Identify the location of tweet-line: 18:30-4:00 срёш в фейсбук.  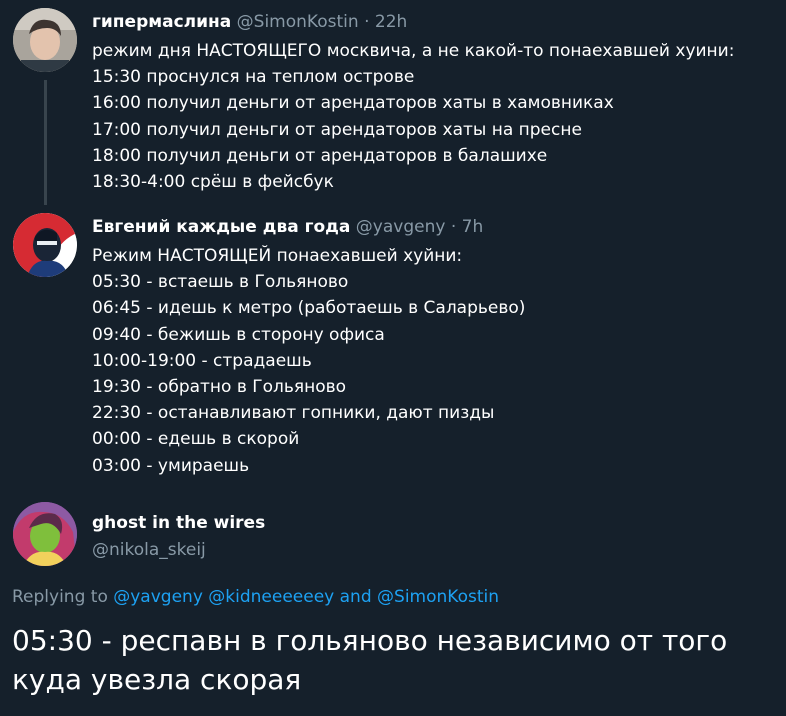
(213, 182).